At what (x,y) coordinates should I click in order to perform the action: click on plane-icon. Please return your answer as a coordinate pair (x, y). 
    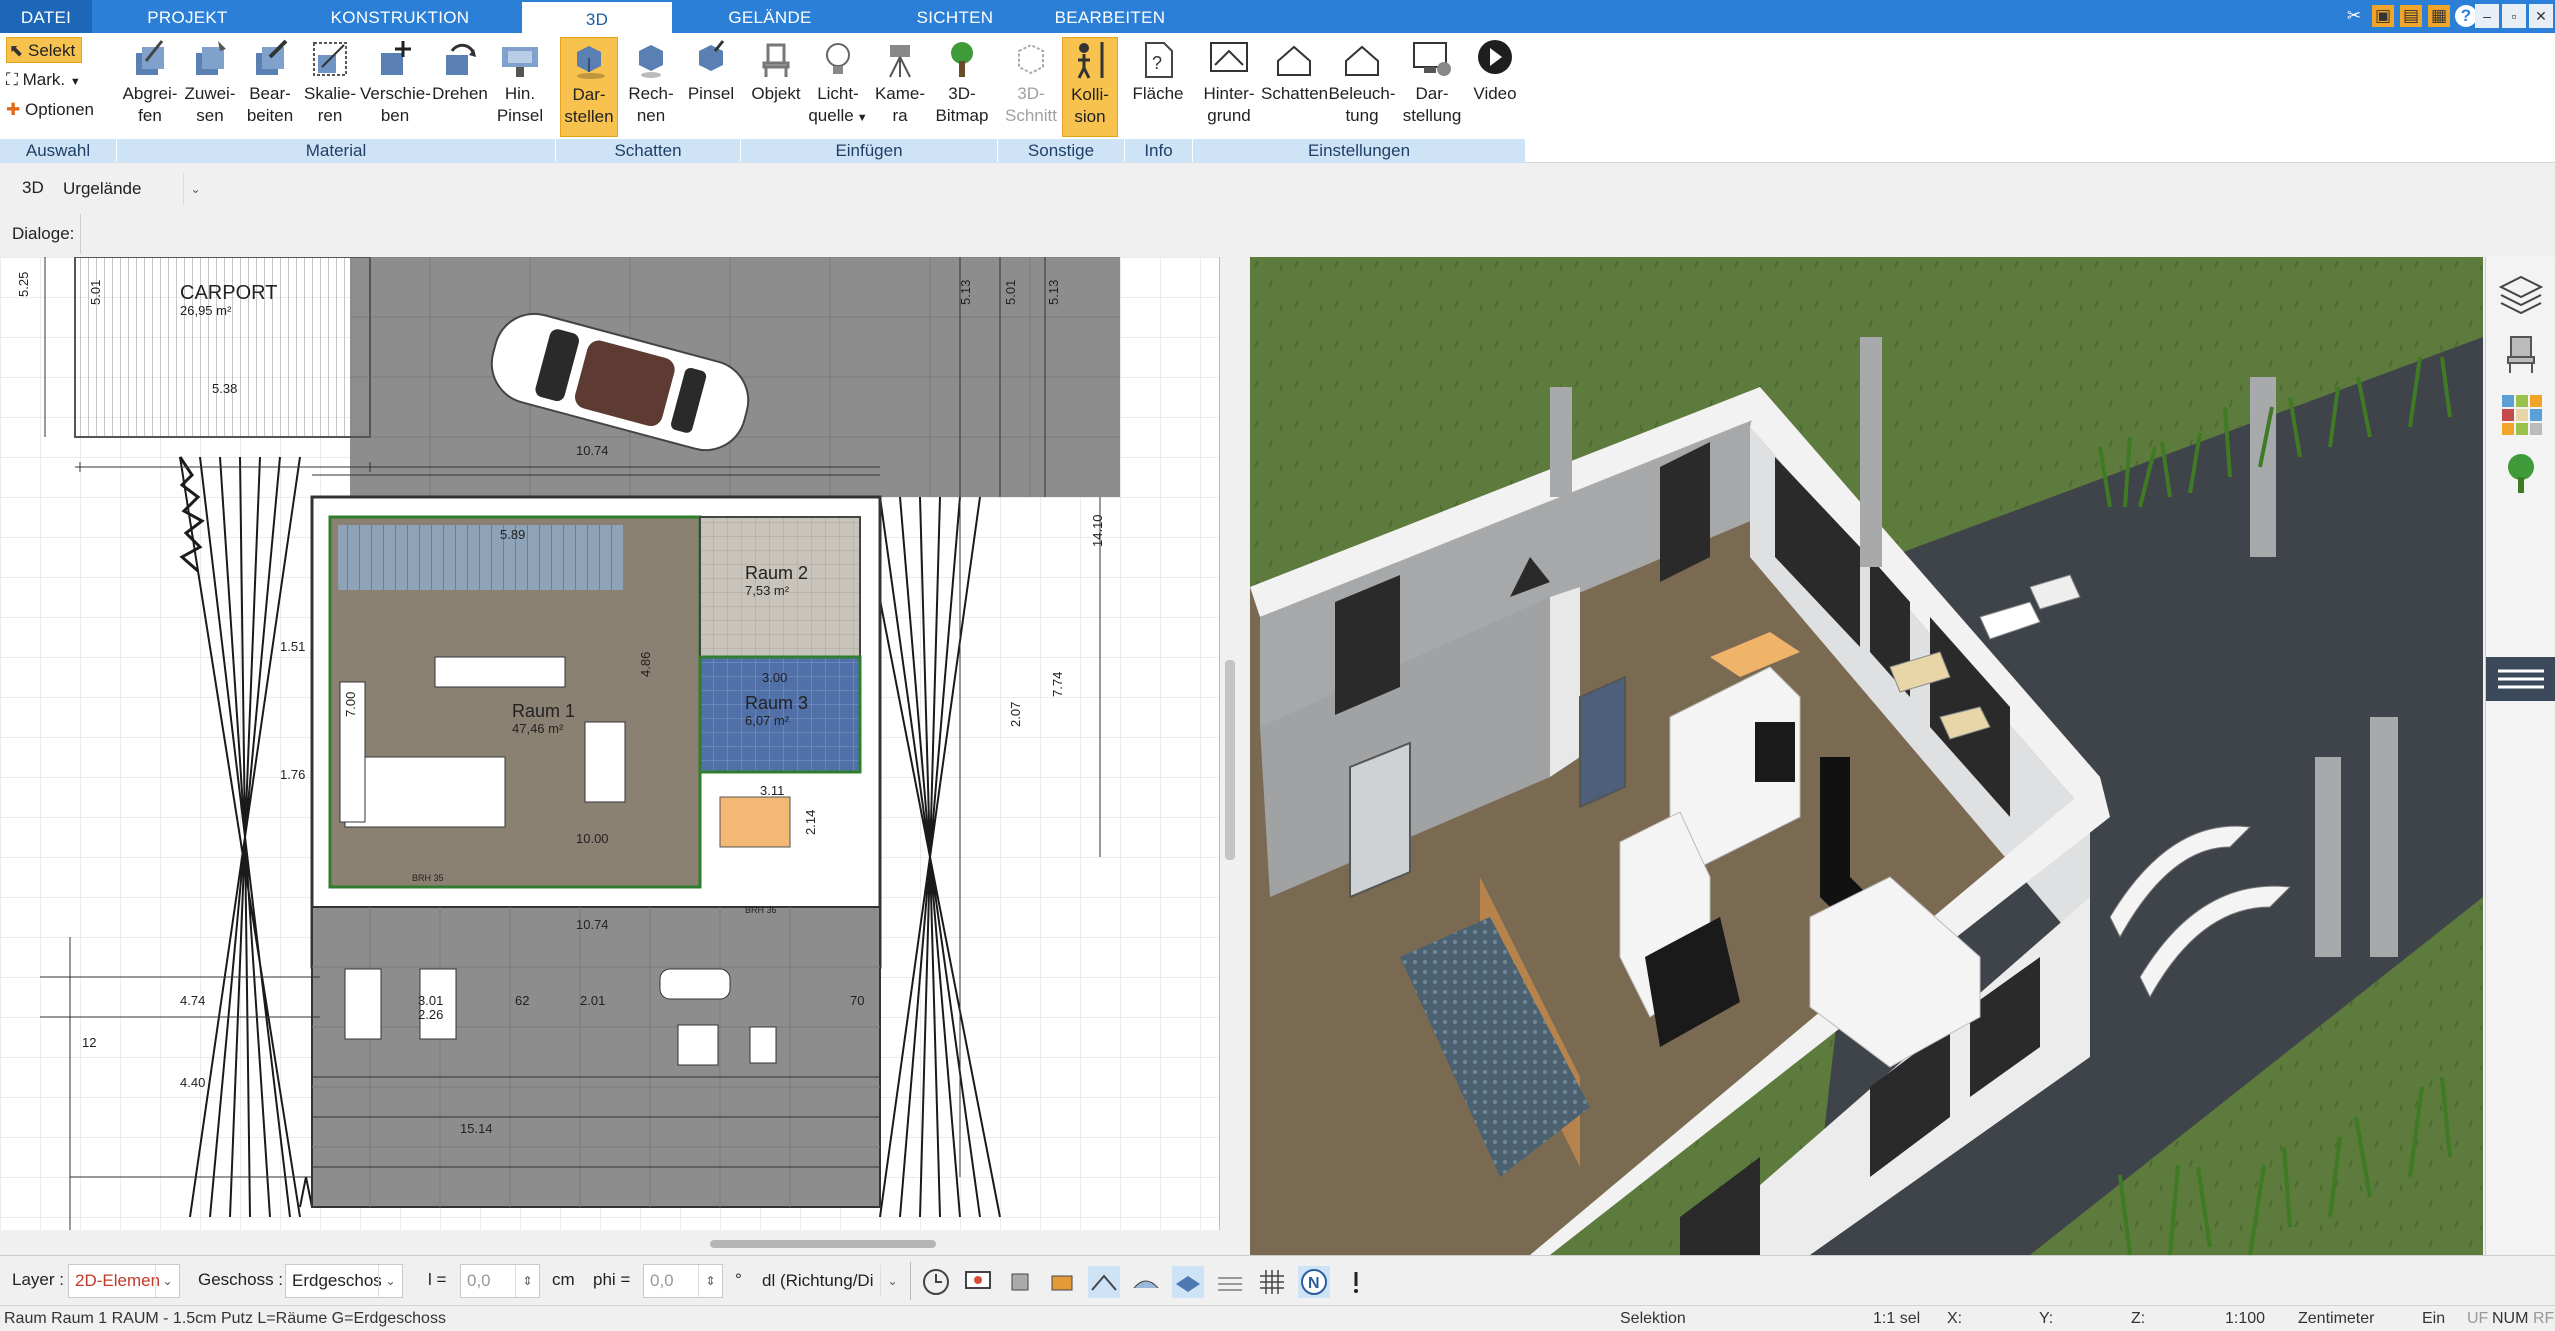
    Looking at the image, I should click on (1188, 1282).